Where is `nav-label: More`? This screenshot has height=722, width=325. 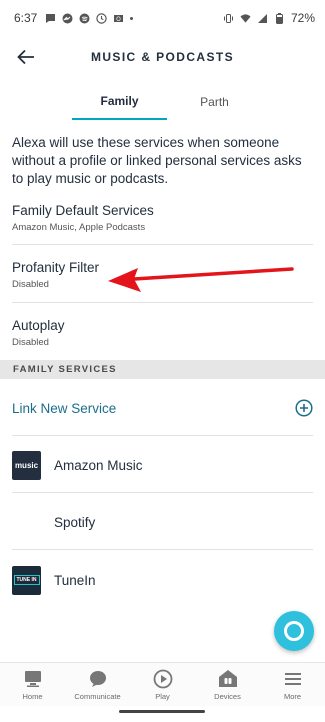
nav-label: More is located at coordinates (292, 696).